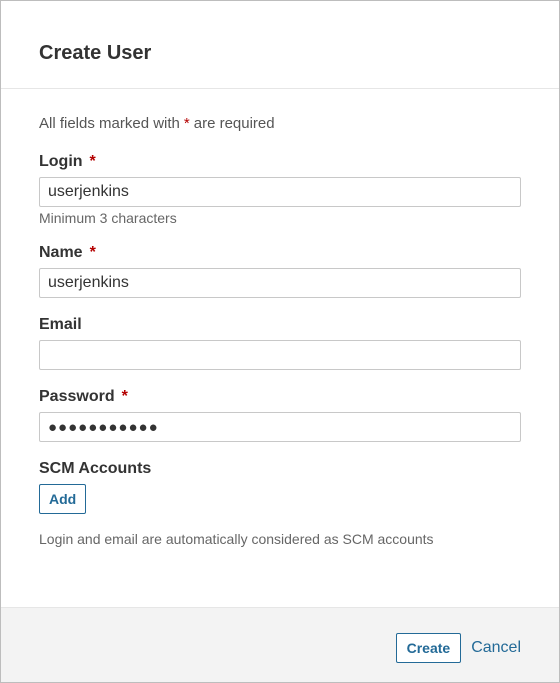 The height and width of the screenshot is (683, 560). Describe the element at coordinates (77, 396) in the screenshot. I see `password-label-text: Password` at that location.